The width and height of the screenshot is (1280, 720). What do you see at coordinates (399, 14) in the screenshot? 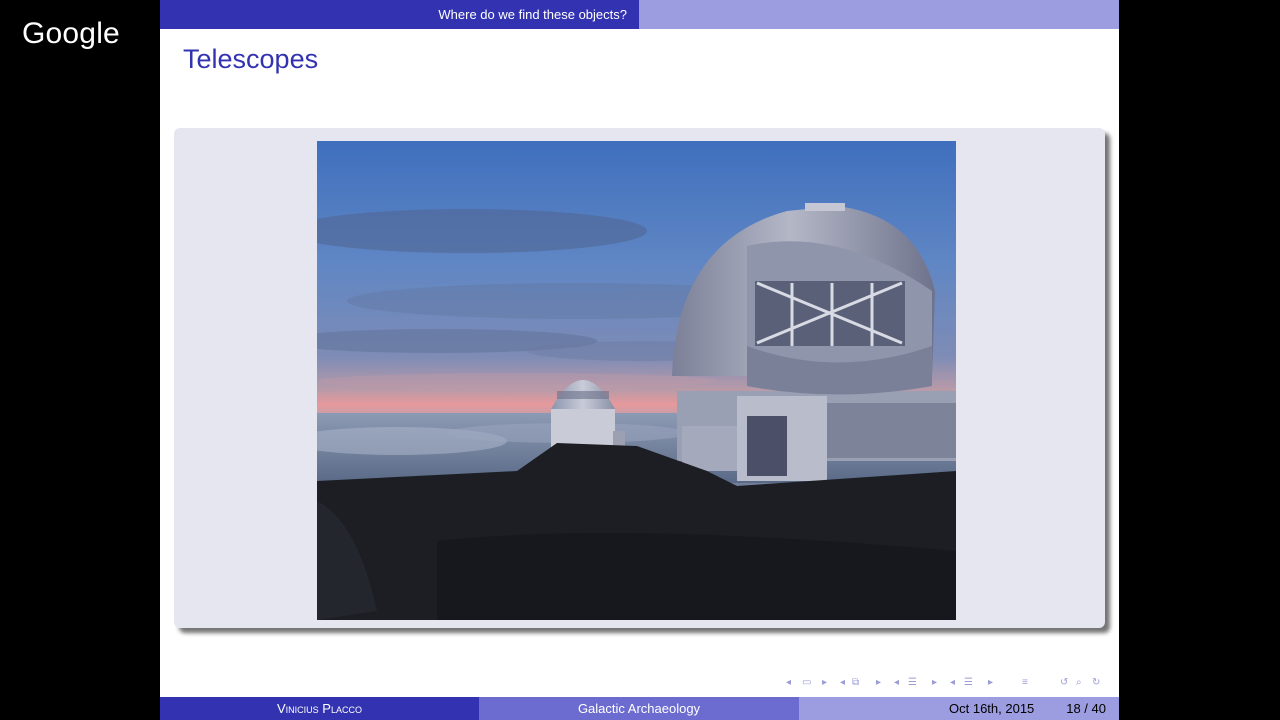
I see `section-header-title: Where do we find these objects?` at bounding box center [399, 14].